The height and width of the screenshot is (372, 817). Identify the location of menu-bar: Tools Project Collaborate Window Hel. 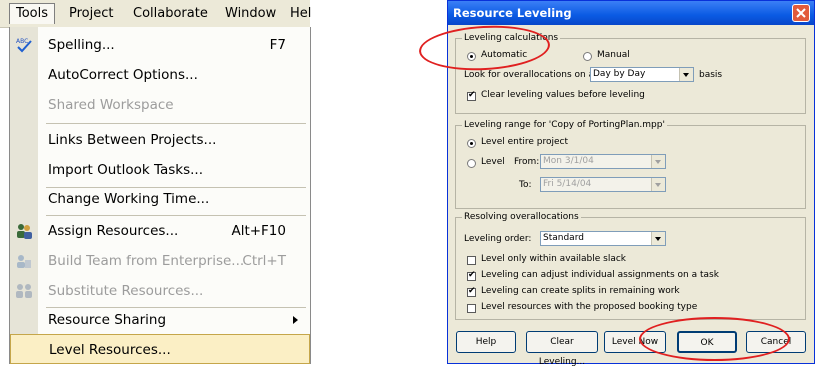
(155, 14).